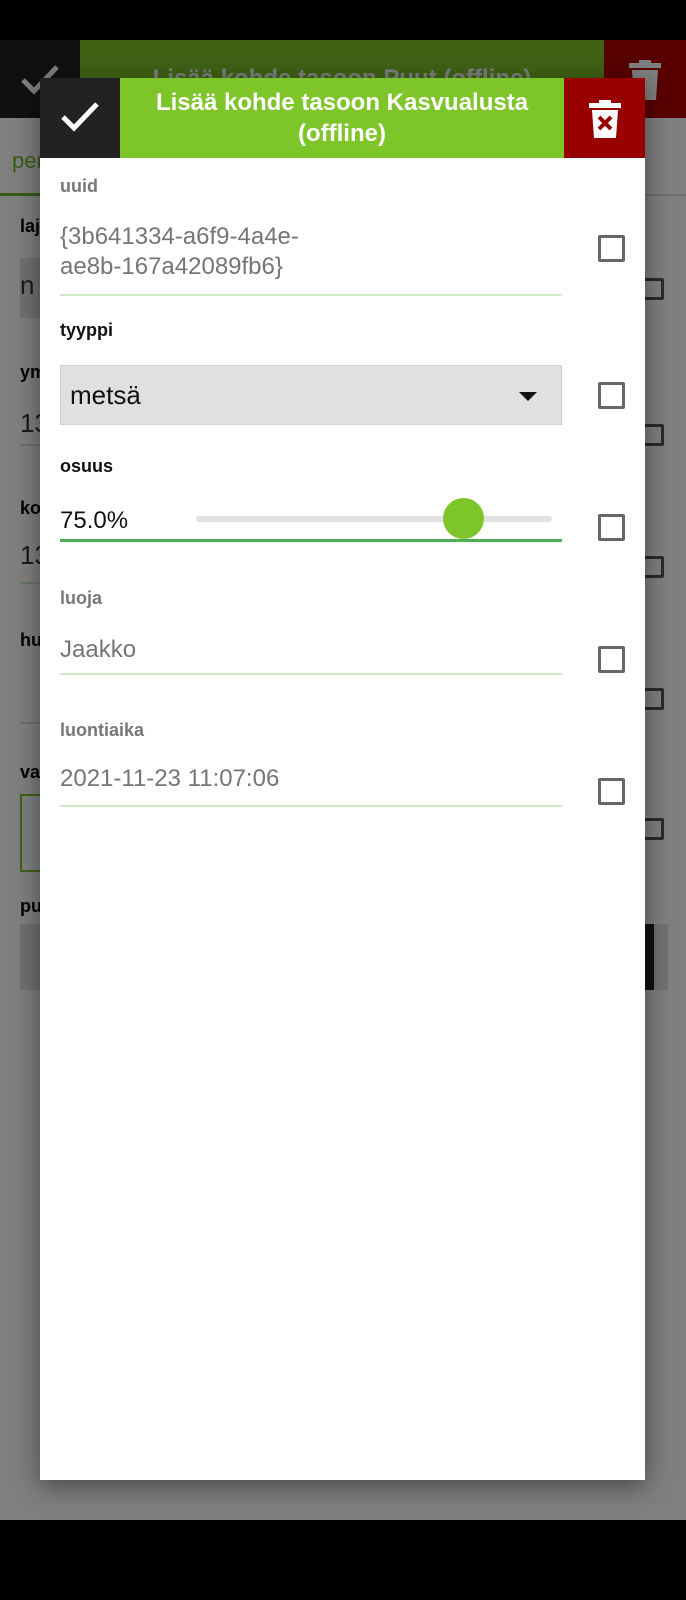 This screenshot has width=686, height=1600. I want to click on luontiaika-label: luontiaika, so click(102, 730).